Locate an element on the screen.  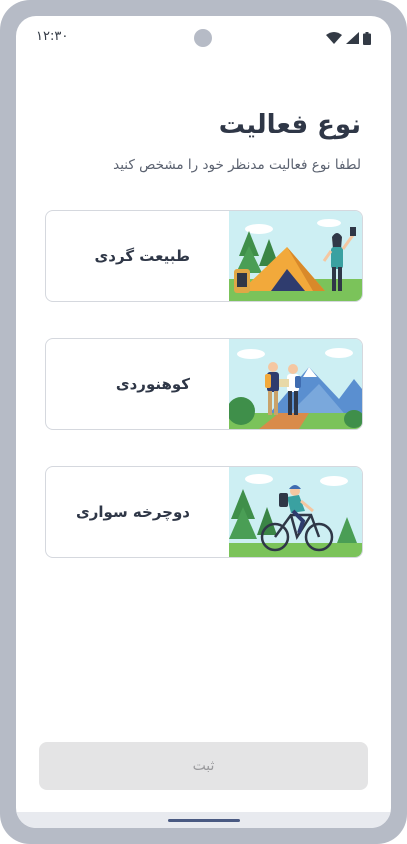
activity-label: طبیعت گردی is located at coordinates (142, 256).